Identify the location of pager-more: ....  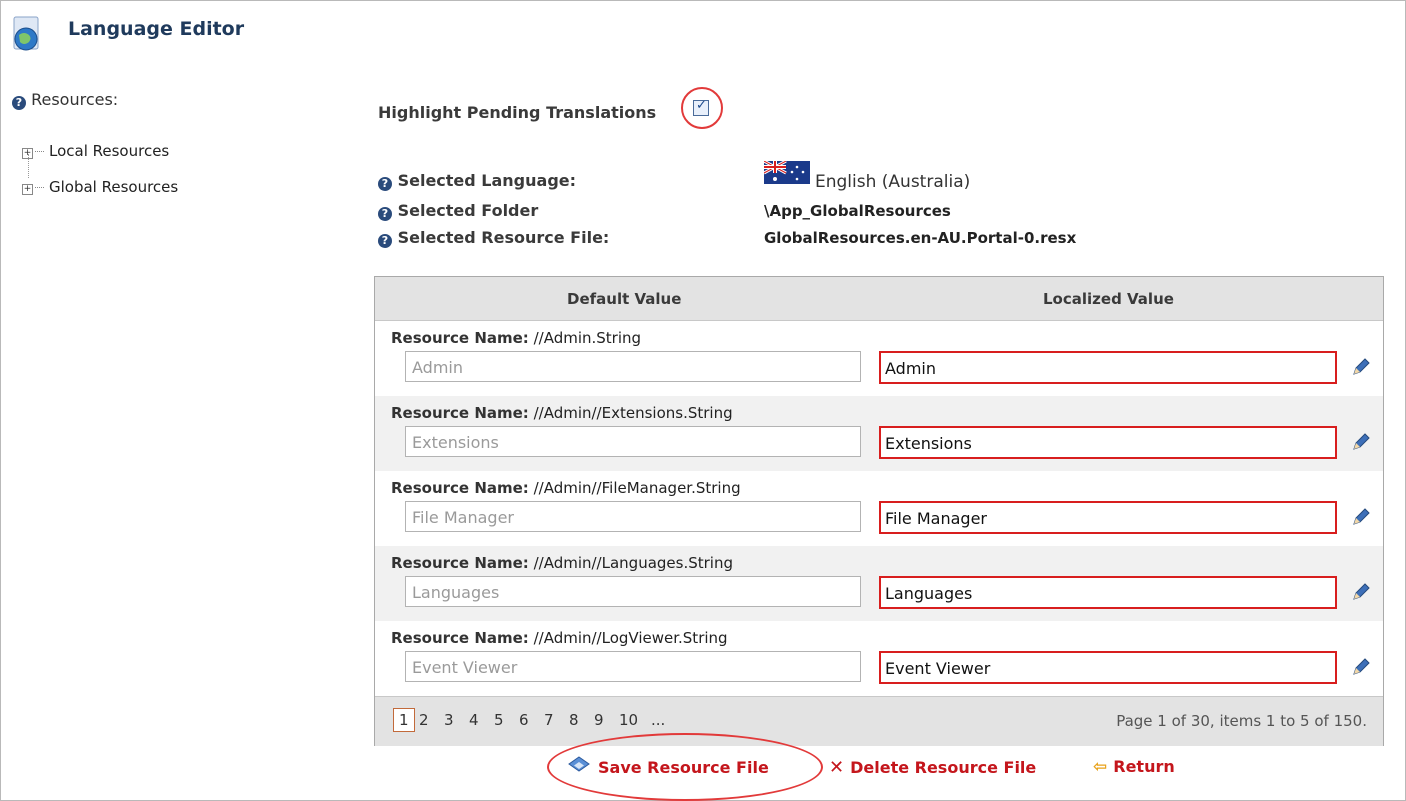
(658, 720).